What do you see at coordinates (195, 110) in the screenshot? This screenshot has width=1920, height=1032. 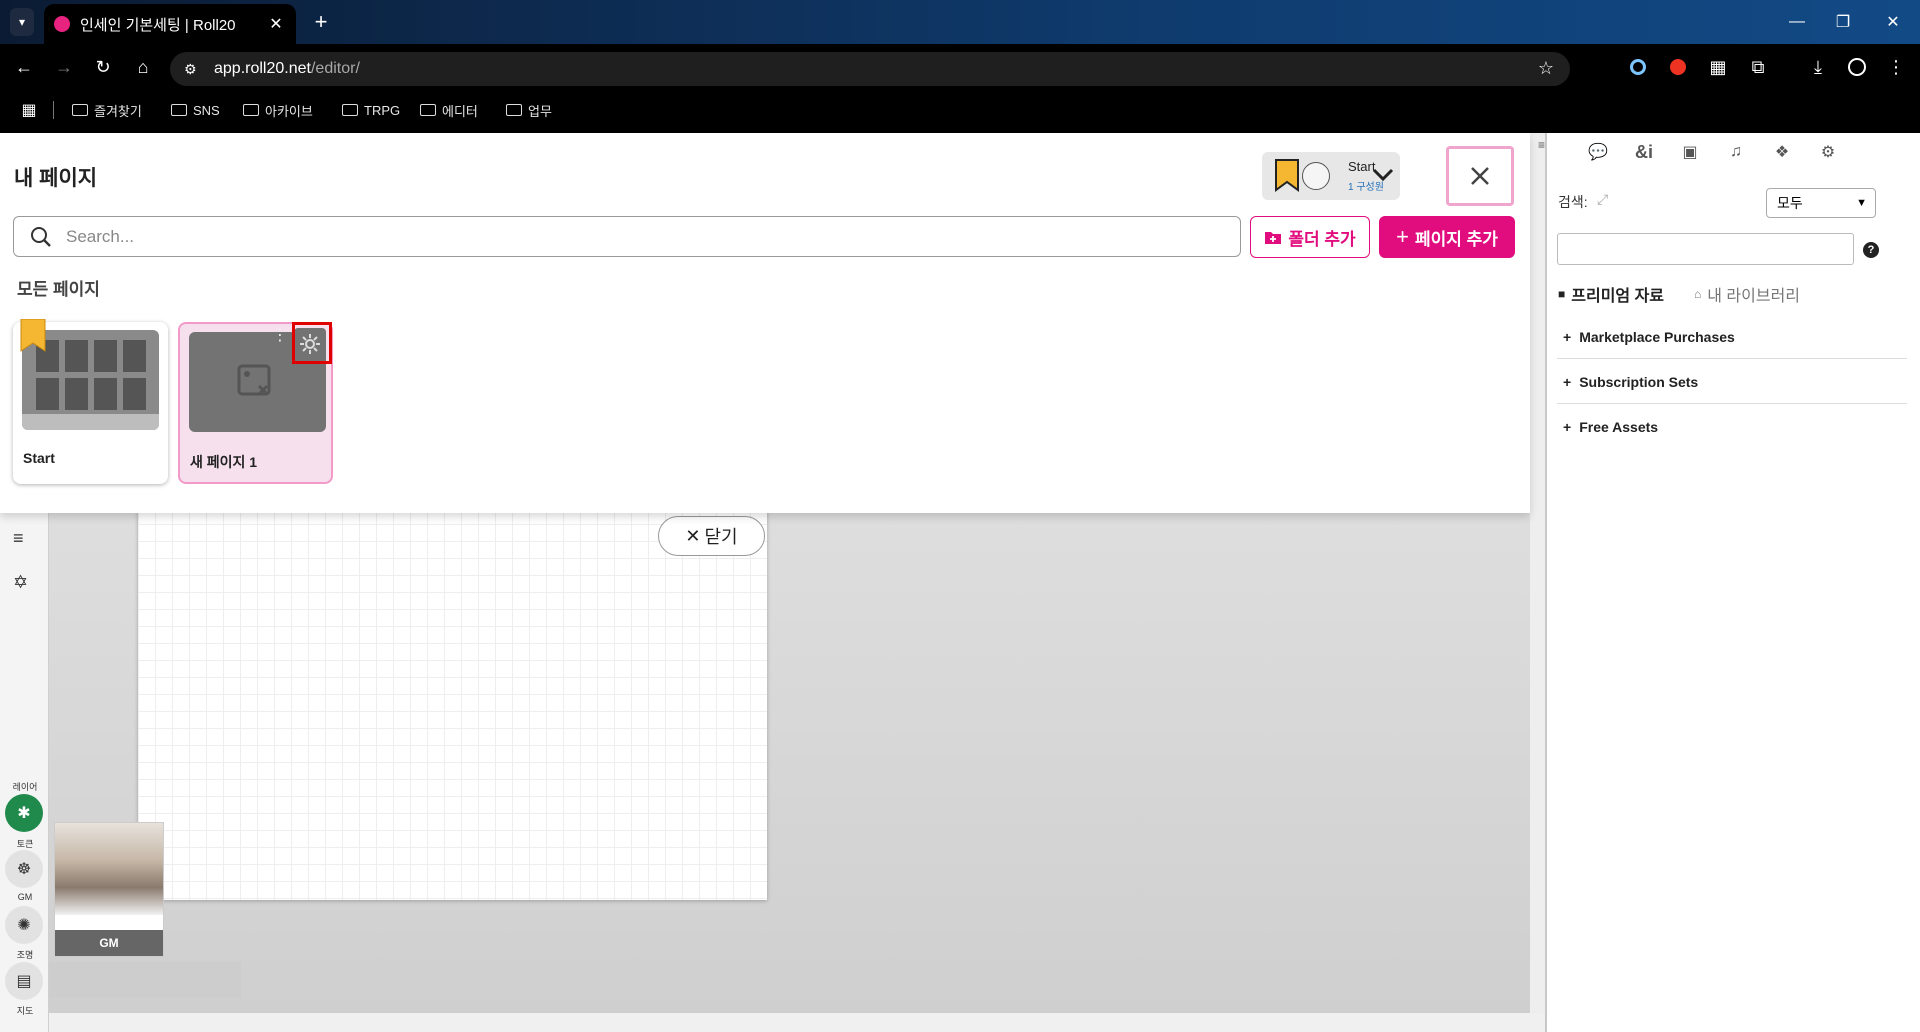 I see `bookmark-folder-1: SNS` at bounding box center [195, 110].